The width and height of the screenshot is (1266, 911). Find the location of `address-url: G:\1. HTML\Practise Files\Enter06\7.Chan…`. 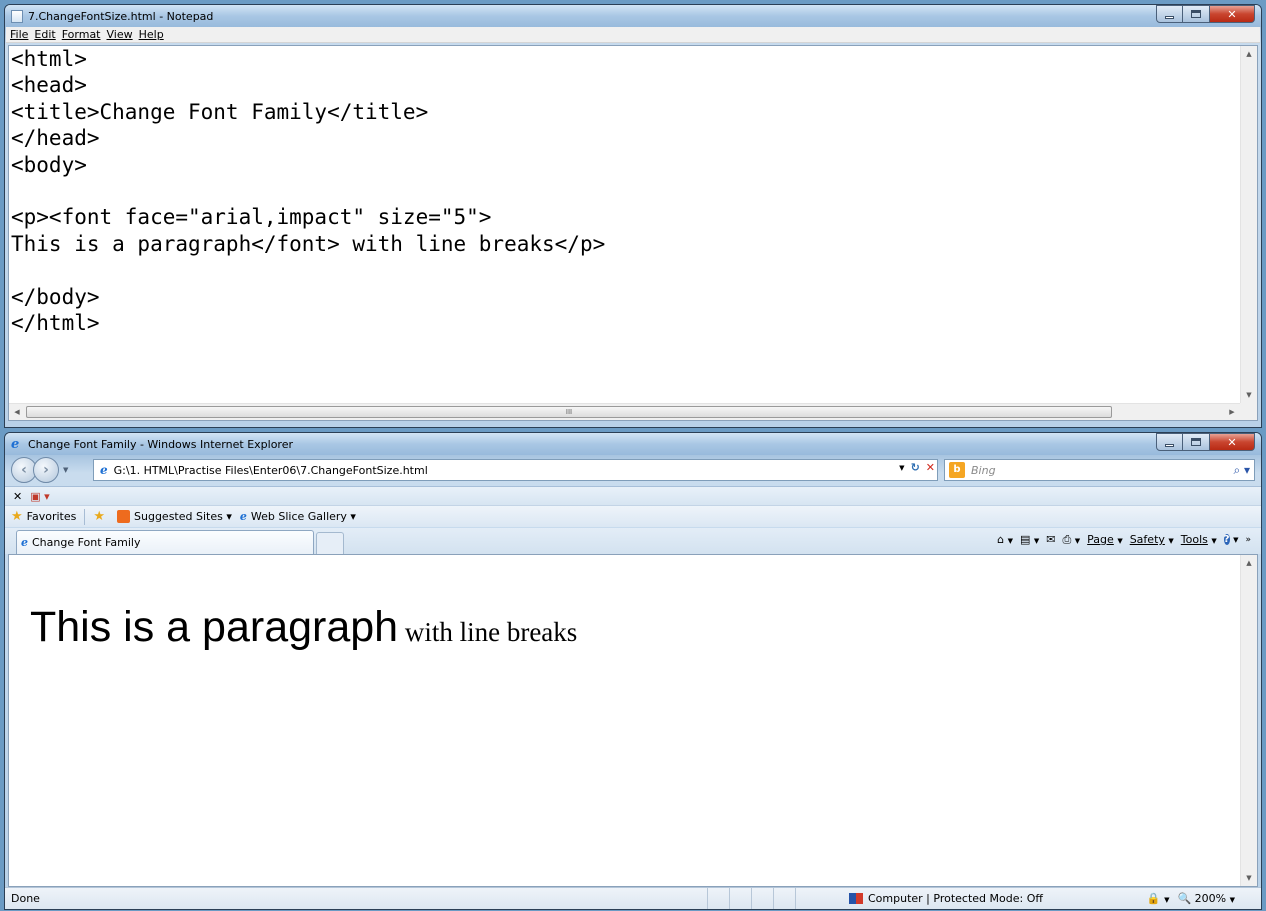

address-url: G:\1. HTML\Practise Files\Enter06\7.Chan… is located at coordinates (271, 470).